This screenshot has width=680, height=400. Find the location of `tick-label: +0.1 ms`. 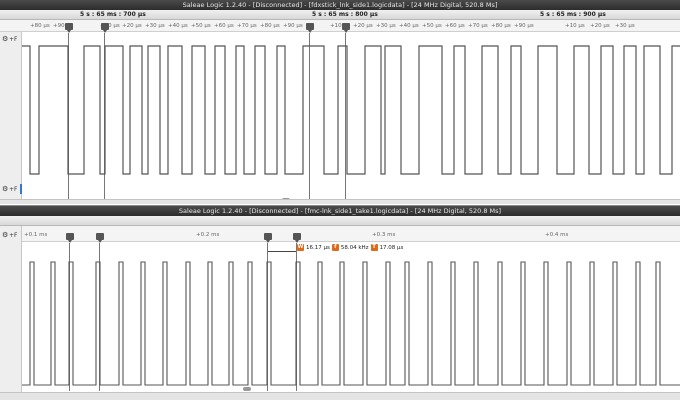

tick-label: +0.1 ms is located at coordinates (36, 235).